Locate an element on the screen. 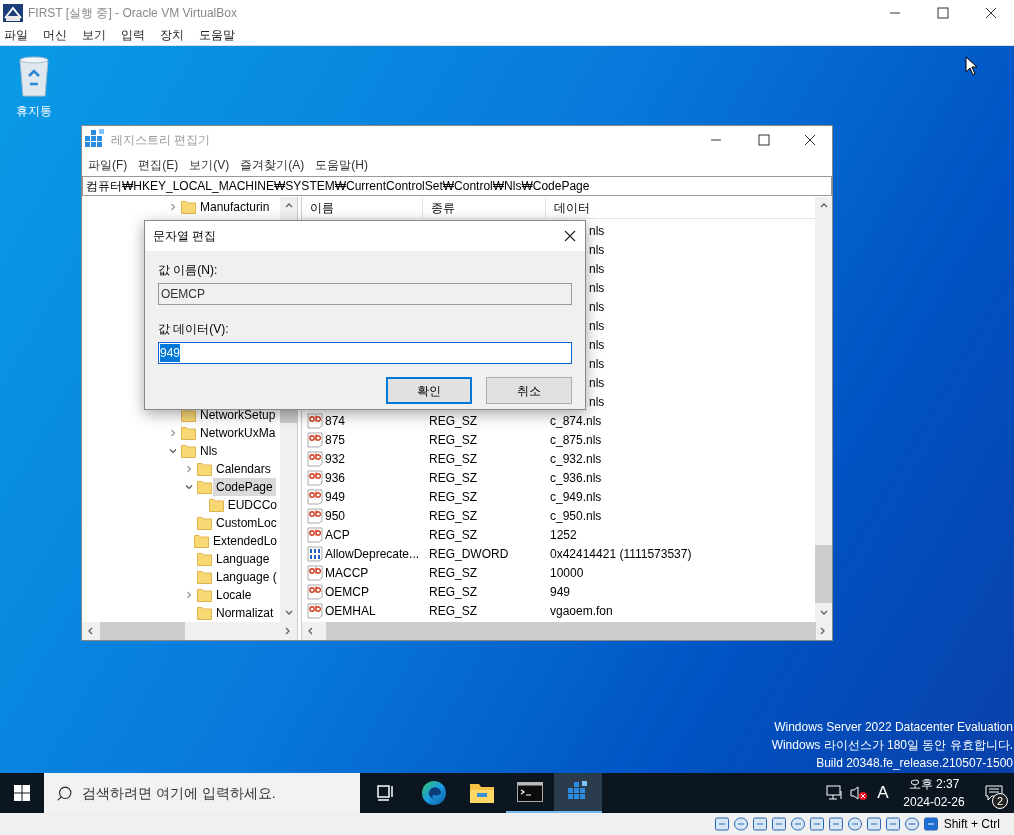  menu-item: 파일 is located at coordinates (16, 35).